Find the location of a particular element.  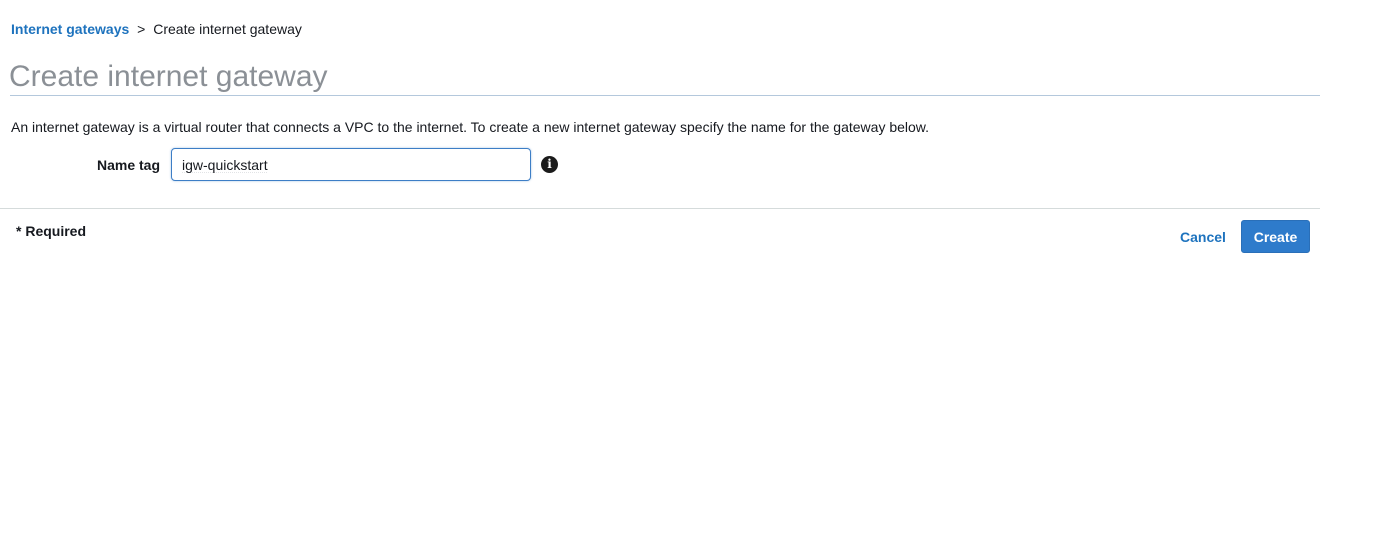

breadcrumb-current: Create internet gateway is located at coordinates (227, 29).